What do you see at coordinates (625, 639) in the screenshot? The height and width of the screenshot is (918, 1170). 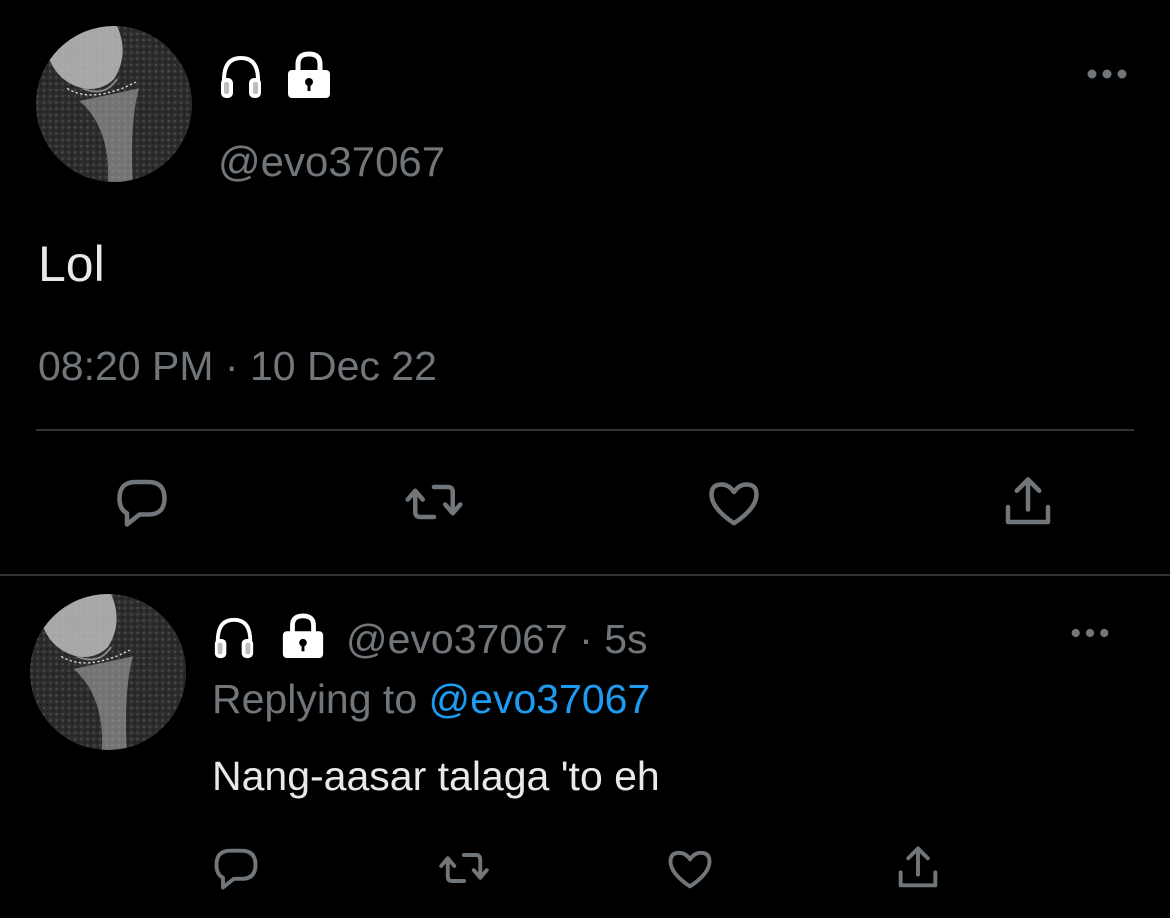 I see `reply-age: 5s` at bounding box center [625, 639].